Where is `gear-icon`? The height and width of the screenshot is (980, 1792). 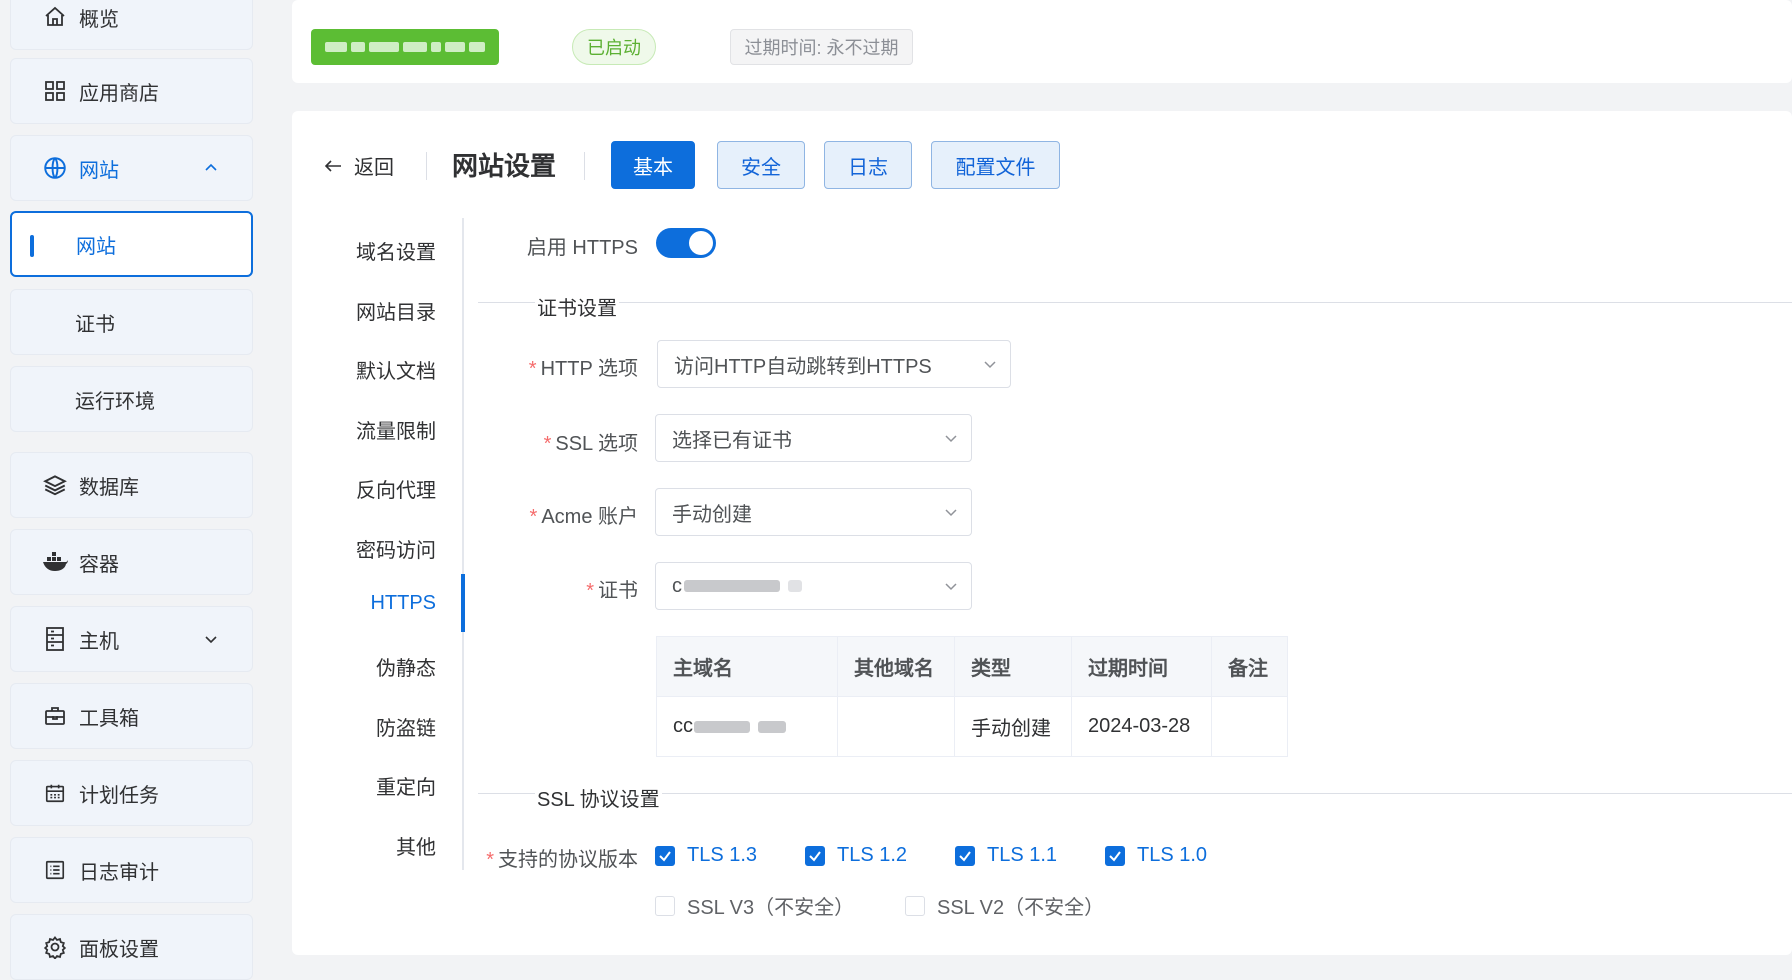 gear-icon is located at coordinates (55, 947).